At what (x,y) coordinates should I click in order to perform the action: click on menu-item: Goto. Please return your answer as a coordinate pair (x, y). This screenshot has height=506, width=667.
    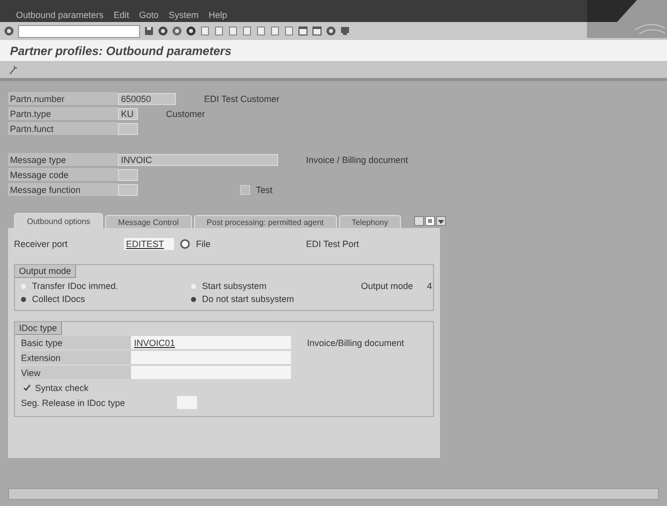
    Looking at the image, I should click on (149, 15).